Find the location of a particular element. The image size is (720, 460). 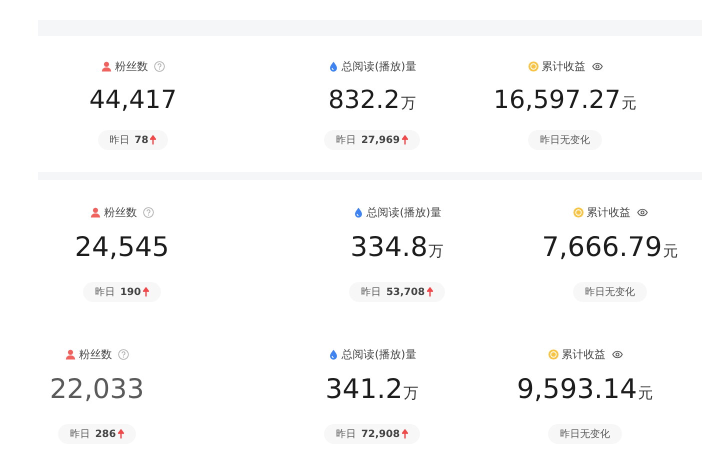

stat-value: 341.2 is located at coordinates (364, 390).